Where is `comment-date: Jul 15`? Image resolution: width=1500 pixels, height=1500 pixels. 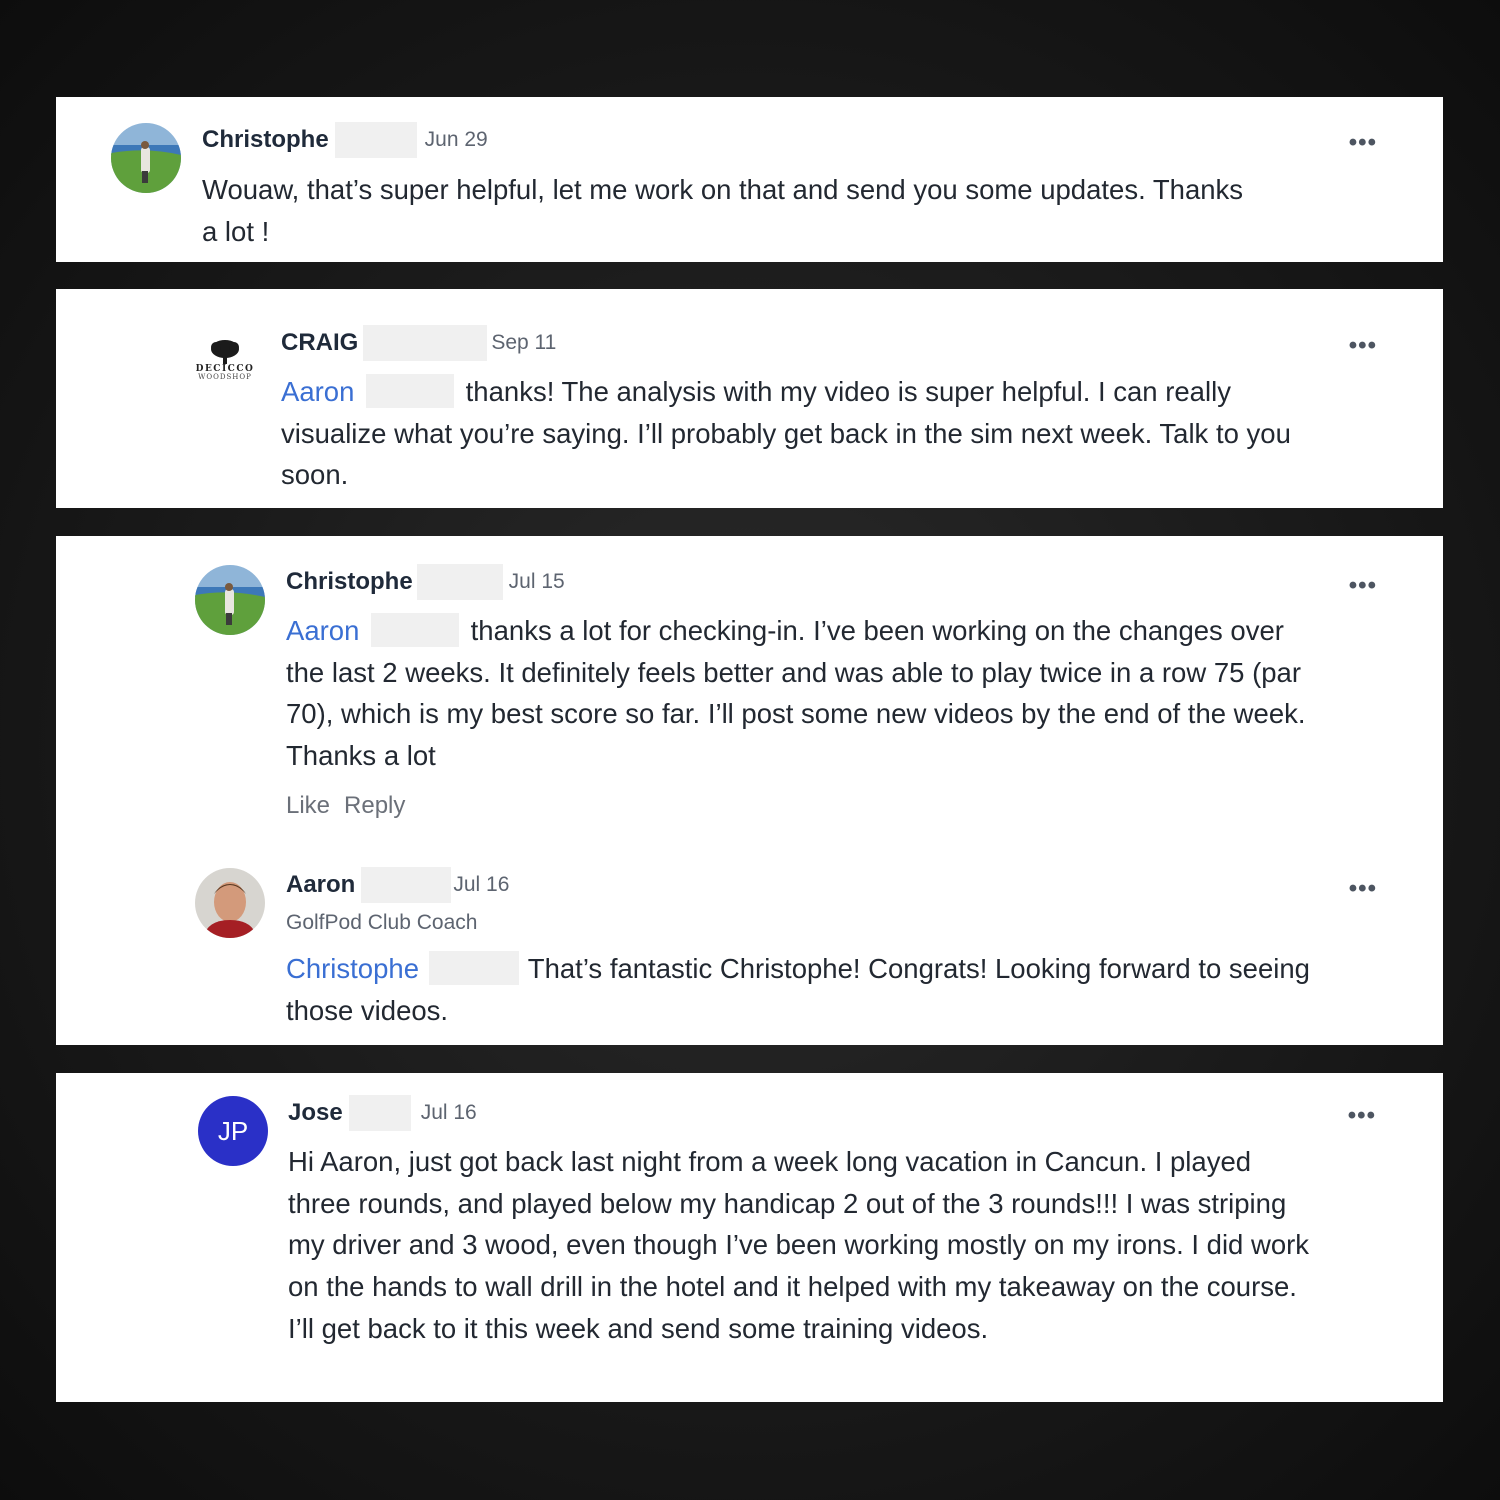 comment-date: Jul 15 is located at coordinates (537, 582).